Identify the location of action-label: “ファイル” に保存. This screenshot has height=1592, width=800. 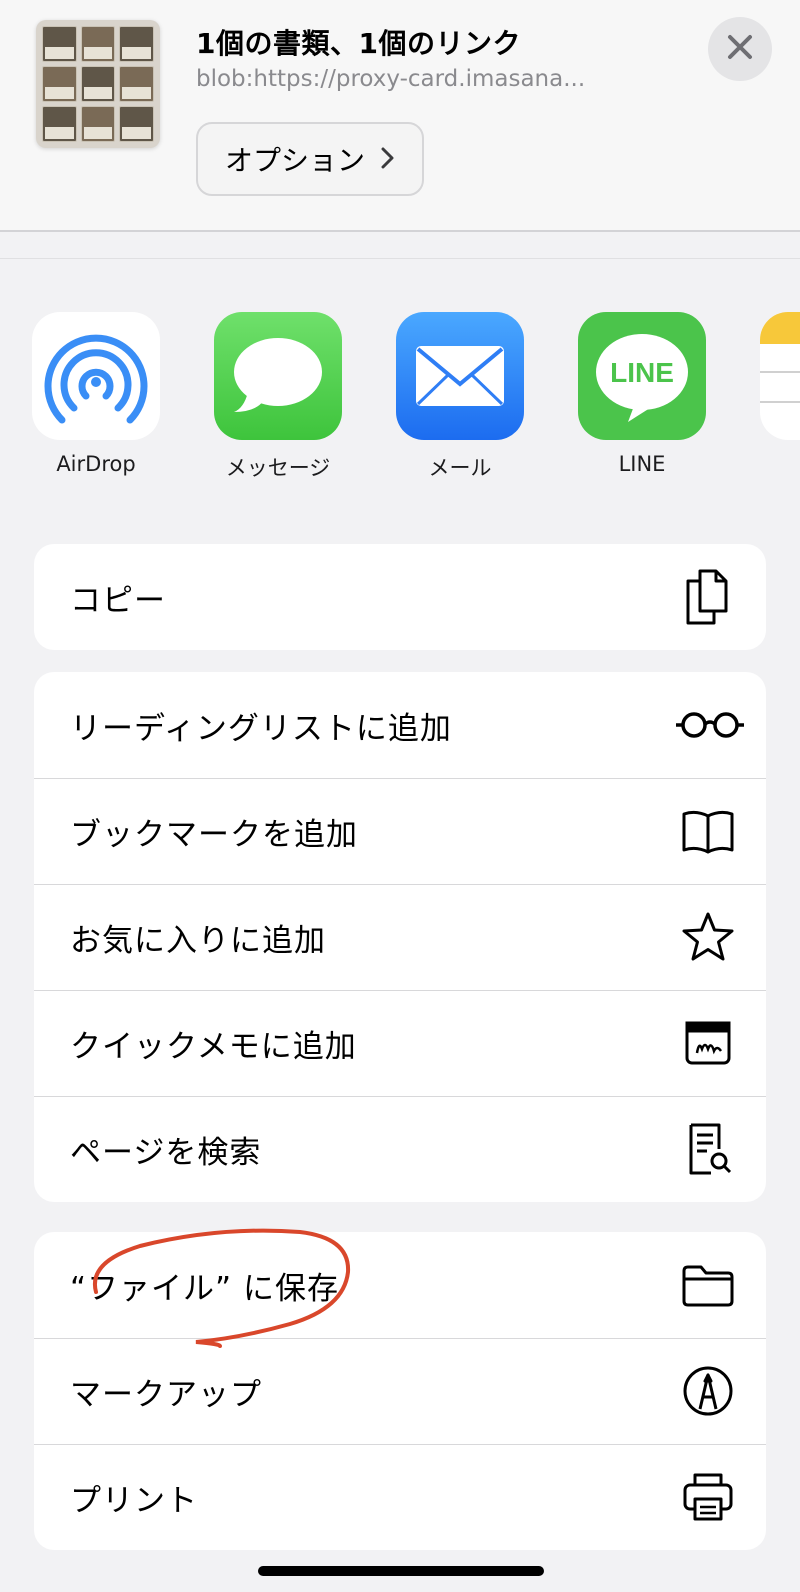
(204, 1288).